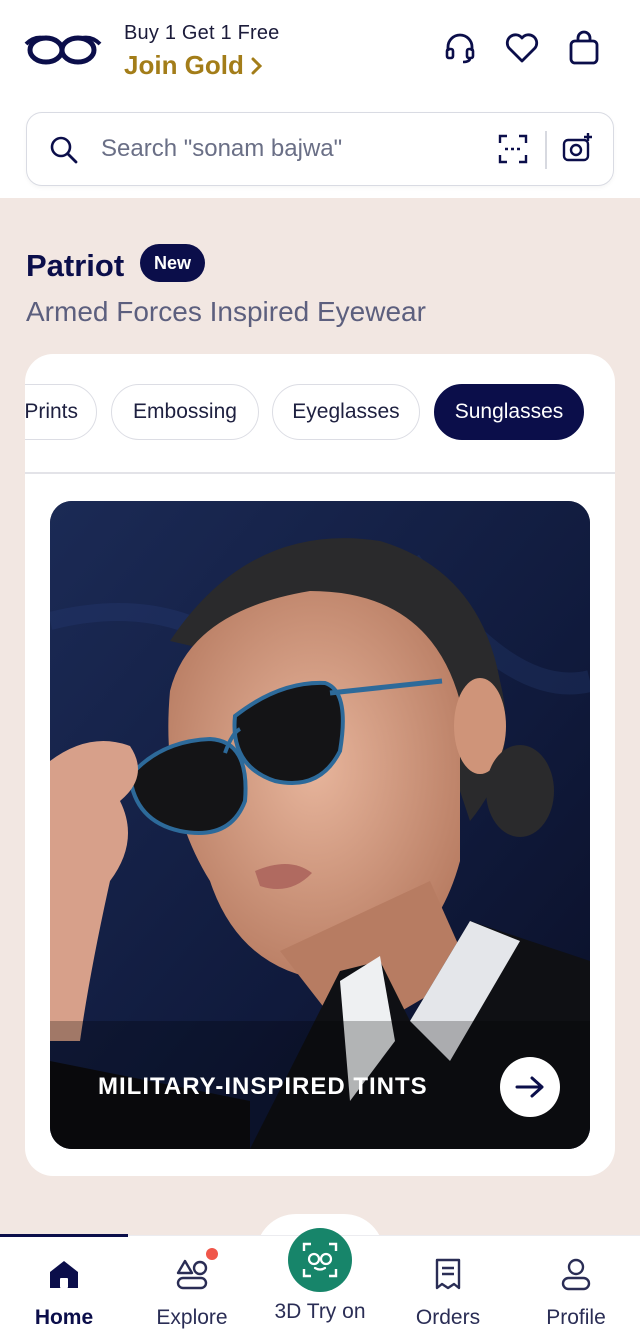 The height and width of the screenshot is (1337, 640). What do you see at coordinates (202, 33) in the screenshot?
I see `promo-line: Buy 1 Get 1 Free` at bounding box center [202, 33].